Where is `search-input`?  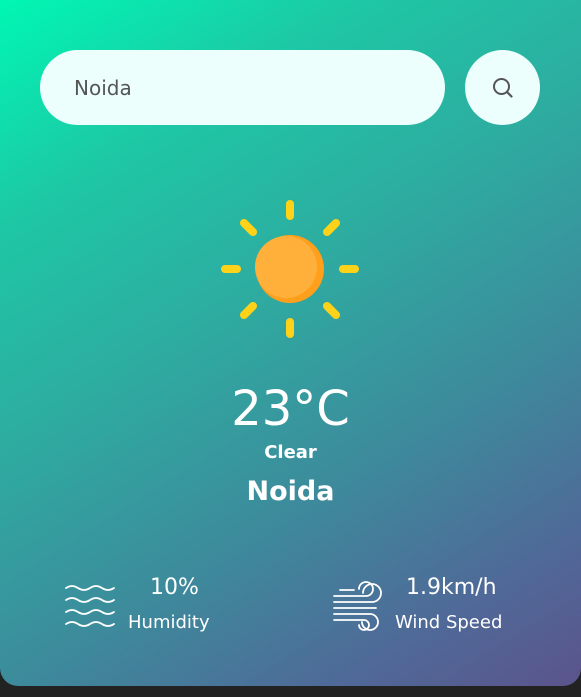 search-input is located at coordinates (244, 87).